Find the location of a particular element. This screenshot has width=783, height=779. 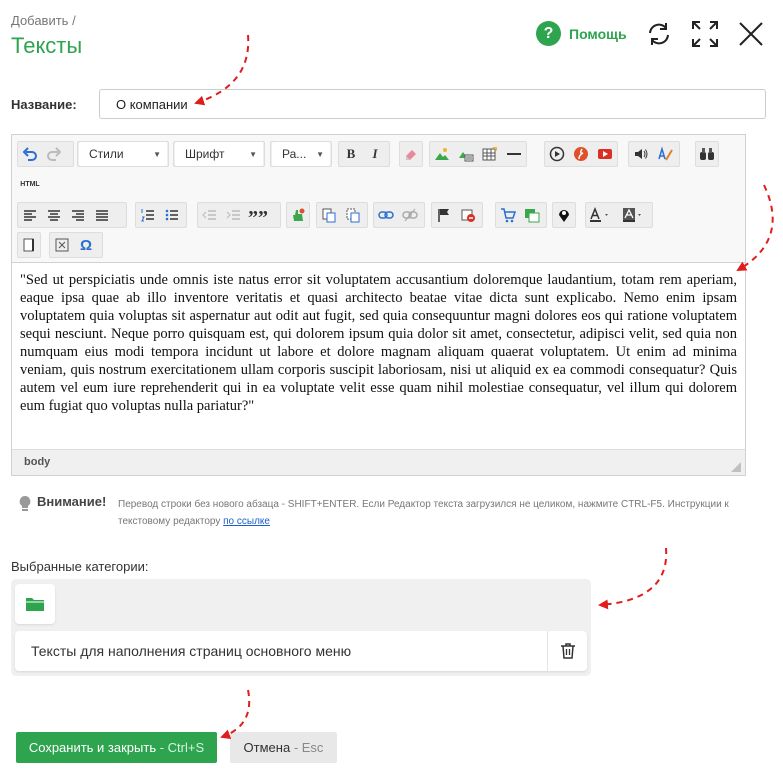

find-group is located at coordinates (707, 154).